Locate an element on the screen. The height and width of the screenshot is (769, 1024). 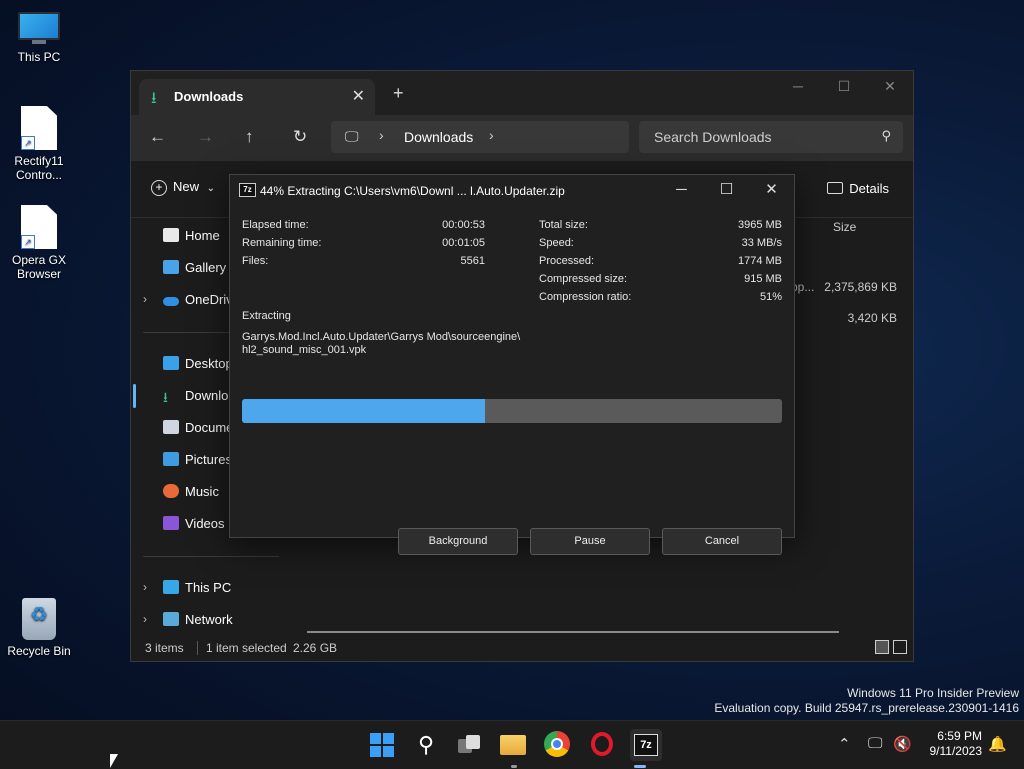
stat-files: Files: 5561 is located at coordinates (363, 261).